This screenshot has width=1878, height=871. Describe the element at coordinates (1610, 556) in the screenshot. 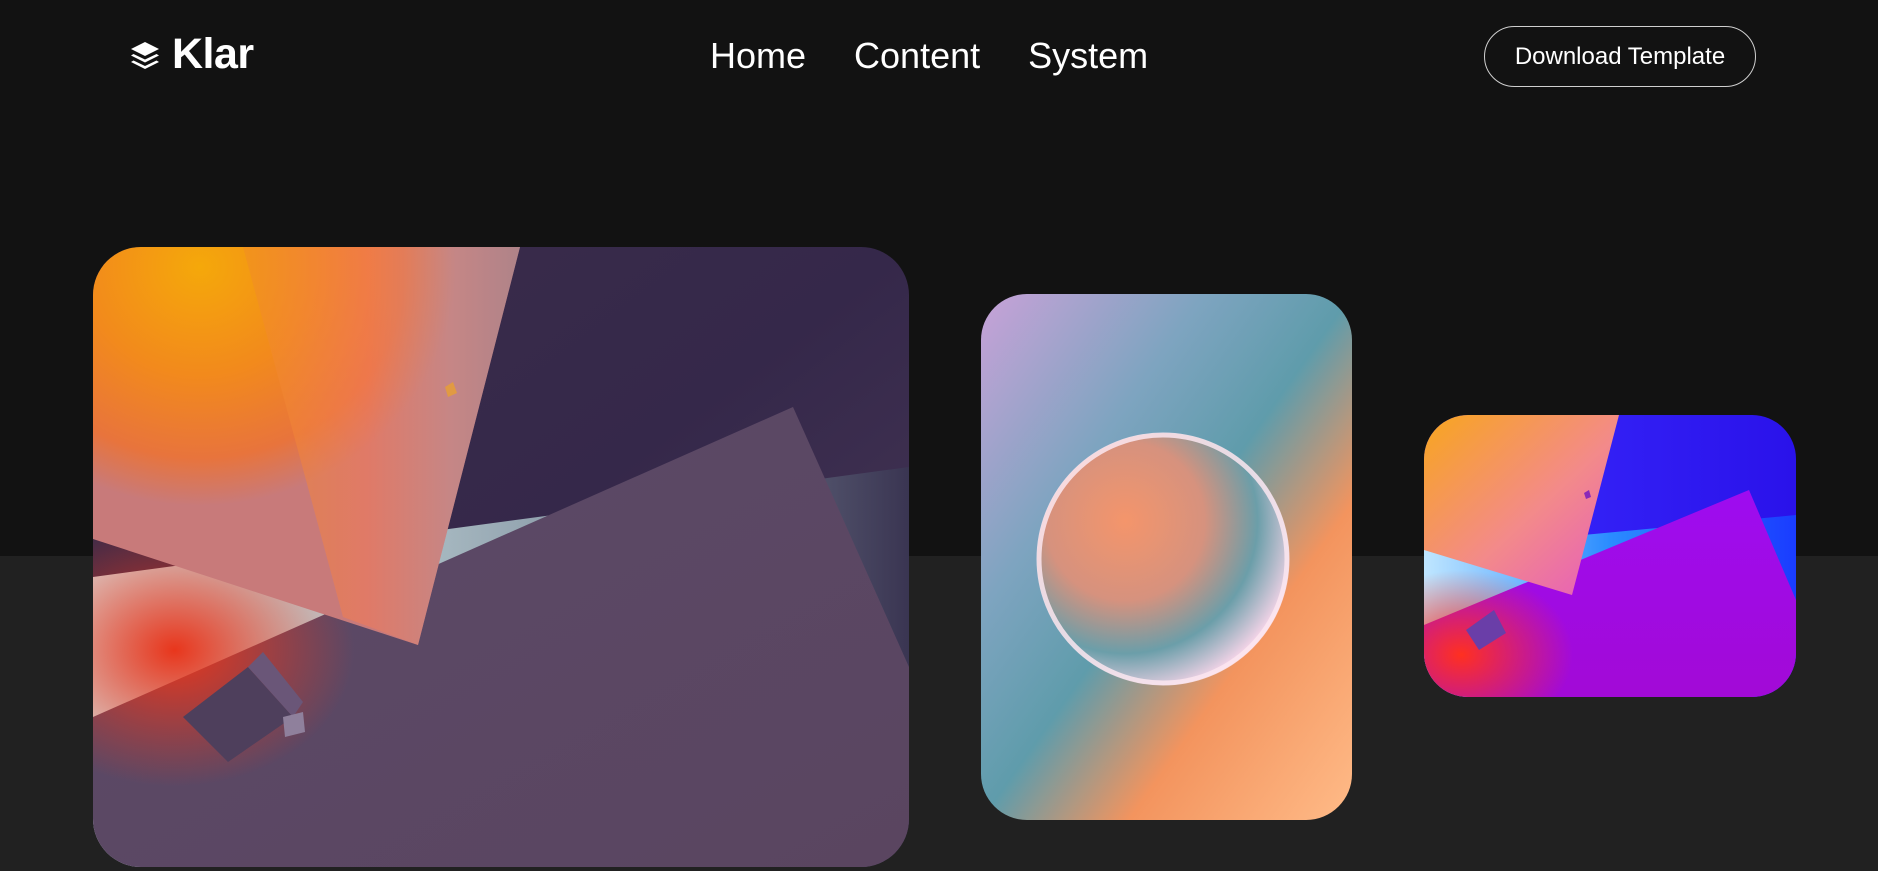

I see `abstract-shapes-vivid-image` at that location.